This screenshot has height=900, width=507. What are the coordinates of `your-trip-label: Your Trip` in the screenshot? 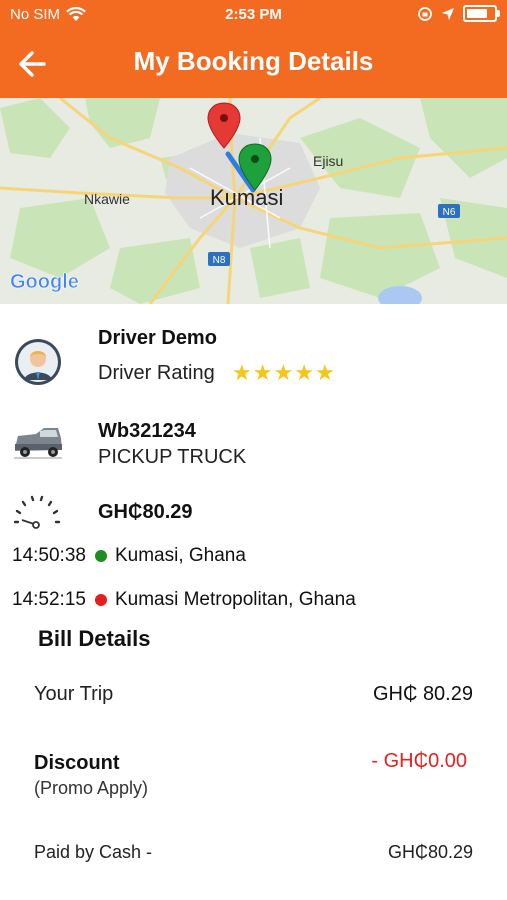 It's located at (74, 694).